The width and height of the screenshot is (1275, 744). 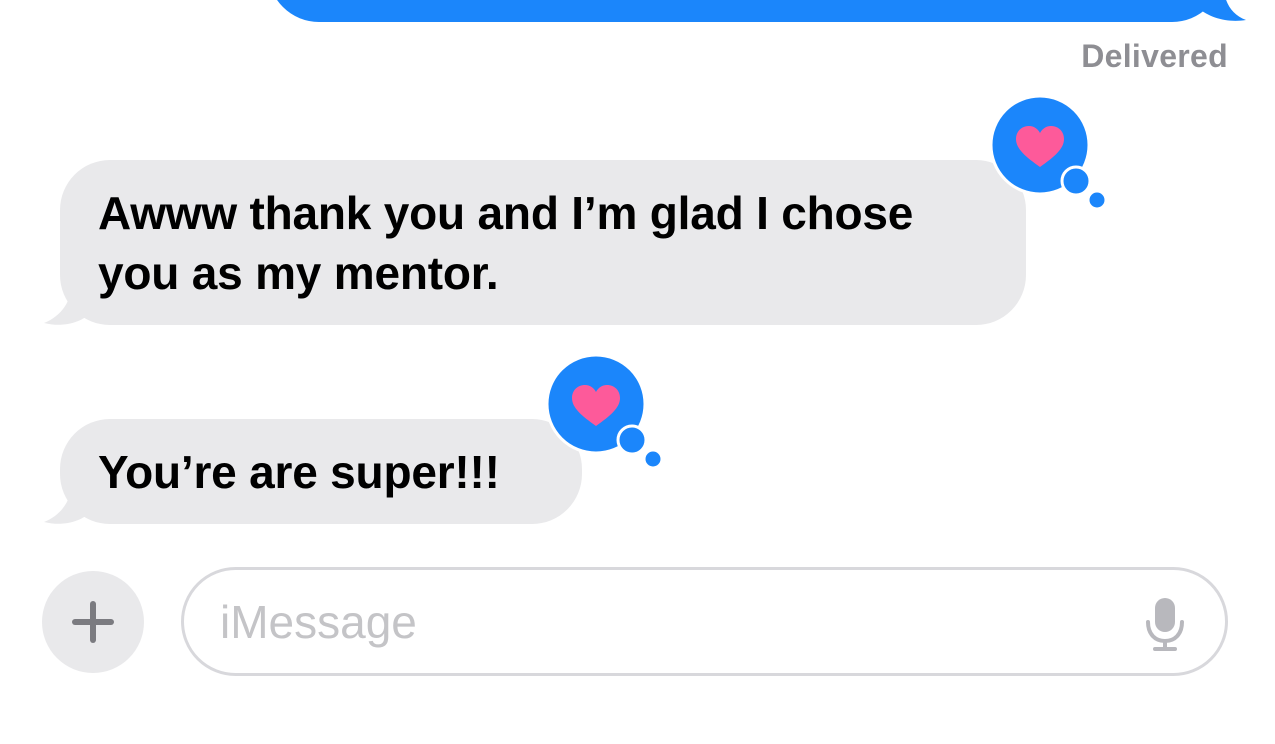 I want to click on outgoing-bubble-tail, so click(x=1222, y=10).